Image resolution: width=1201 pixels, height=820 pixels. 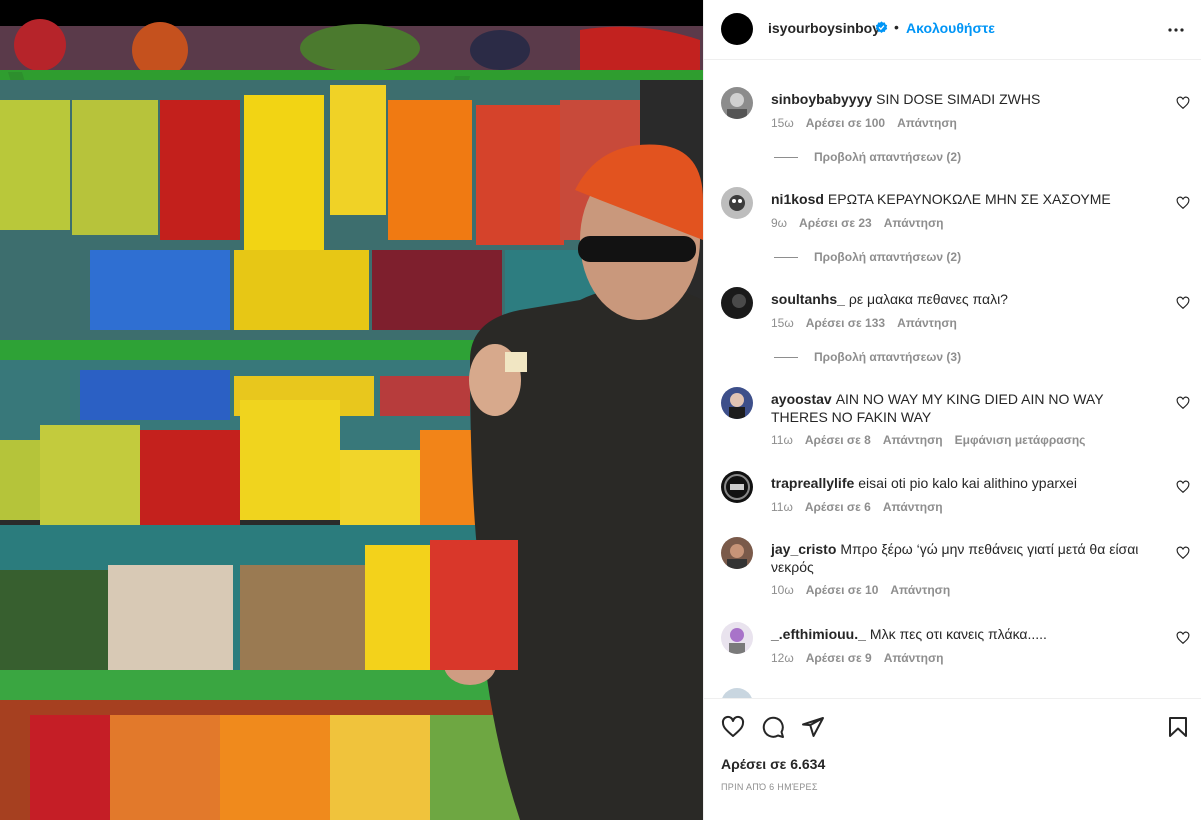 I want to click on comment-body: ni1kosd ΕΡΩΤΑ ΚΕΡΑΥΝΟΚΩΛΕ ΜΗΝ ΣΕ ΧΑΣΟΥΜΕ, so click(x=961, y=199).